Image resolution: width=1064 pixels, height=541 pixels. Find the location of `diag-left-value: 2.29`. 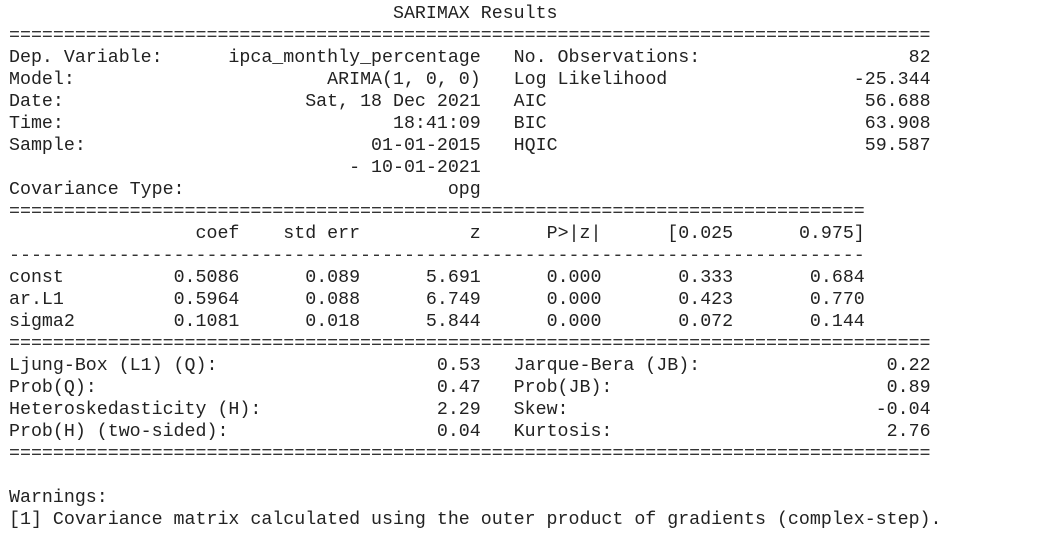

diag-left-value: 2.29 is located at coordinates (436, 410).